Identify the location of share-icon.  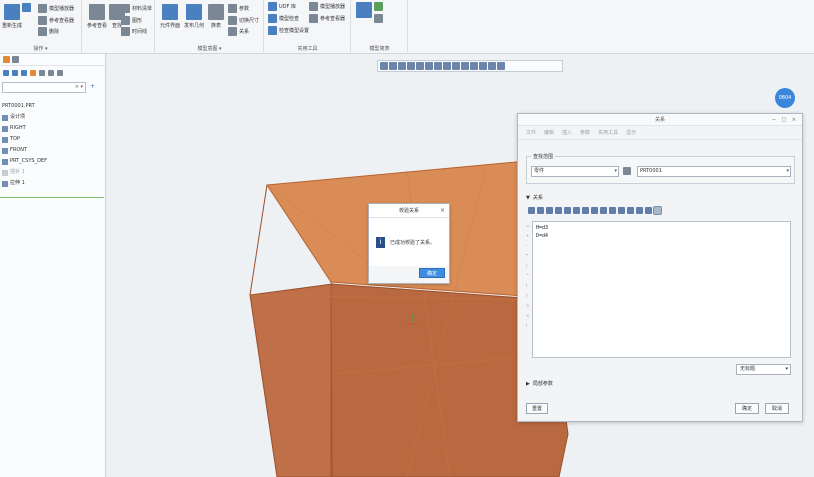
(378, 18).